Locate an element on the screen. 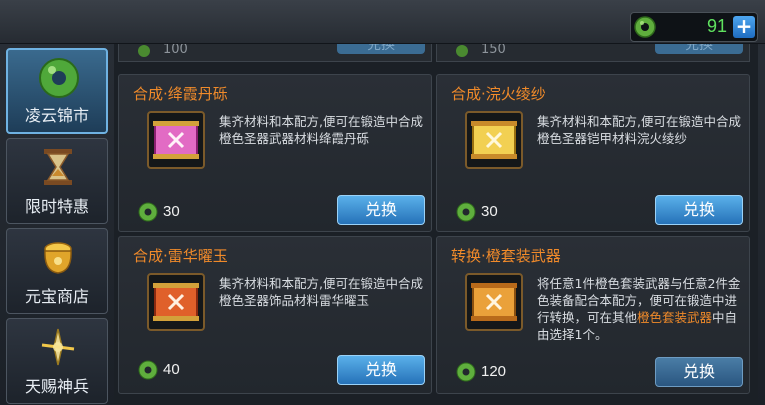 The width and height of the screenshot is (765, 405). divine-weapon-icon is located at coordinates (58, 347).